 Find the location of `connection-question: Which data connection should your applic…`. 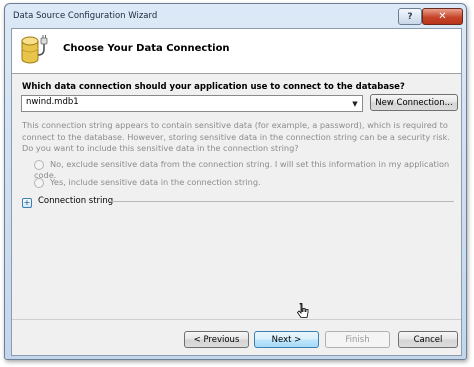

connection-question: Which data connection should your applic… is located at coordinates (213, 87).